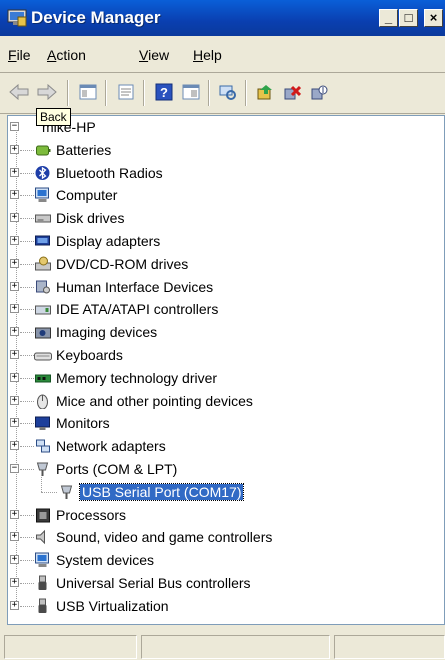 Image resolution: width=445 pixels, height=660 pixels. I want to click on root-expander: −, so click(14, 126).